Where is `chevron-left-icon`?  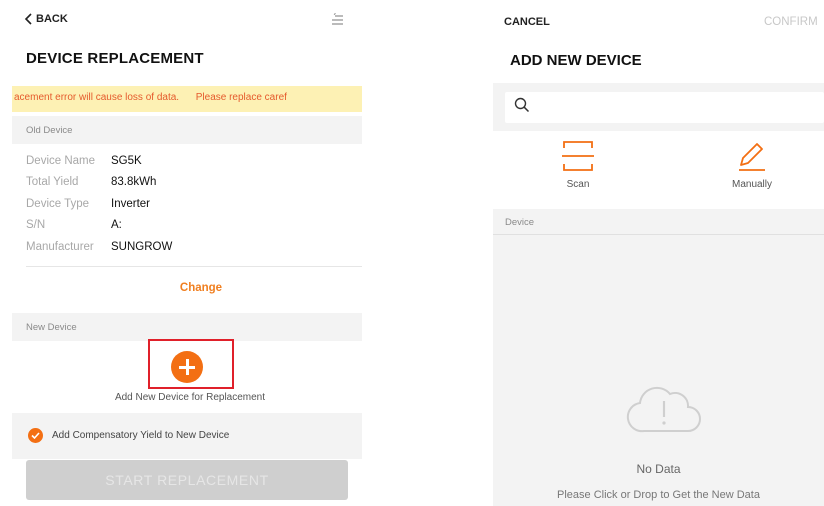 chevron-left-icon is located at coordinates (28, 19).